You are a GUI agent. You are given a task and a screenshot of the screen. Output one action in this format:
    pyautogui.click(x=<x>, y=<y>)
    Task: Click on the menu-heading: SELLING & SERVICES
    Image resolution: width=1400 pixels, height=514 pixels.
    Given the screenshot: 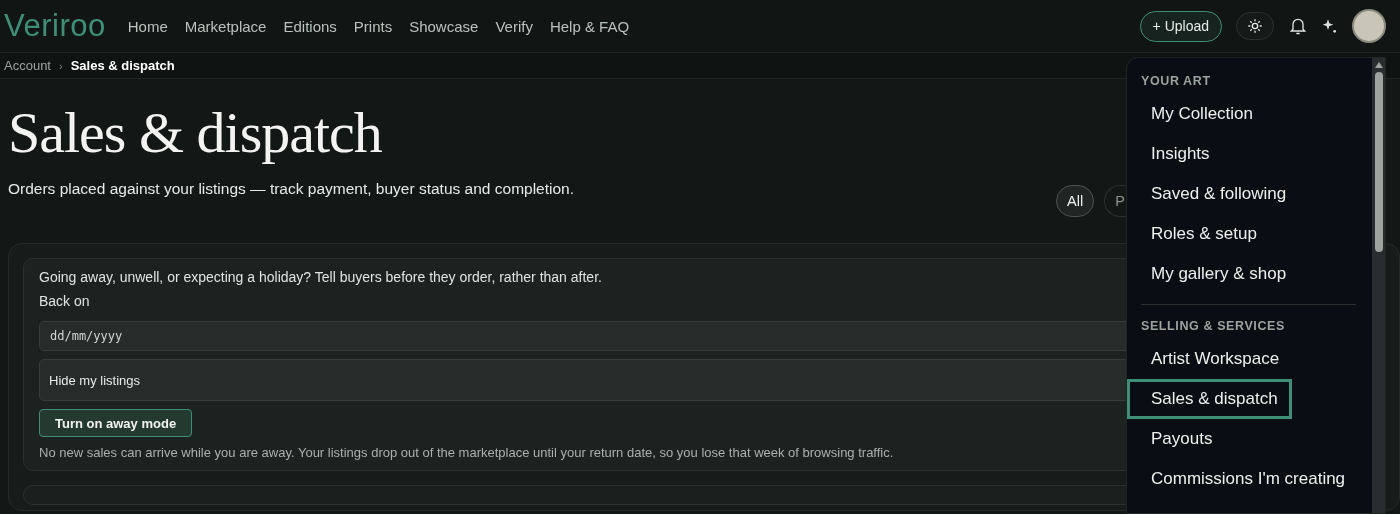 What is the action you would take?
    pyautogui.click(x=1213, y=326)
    